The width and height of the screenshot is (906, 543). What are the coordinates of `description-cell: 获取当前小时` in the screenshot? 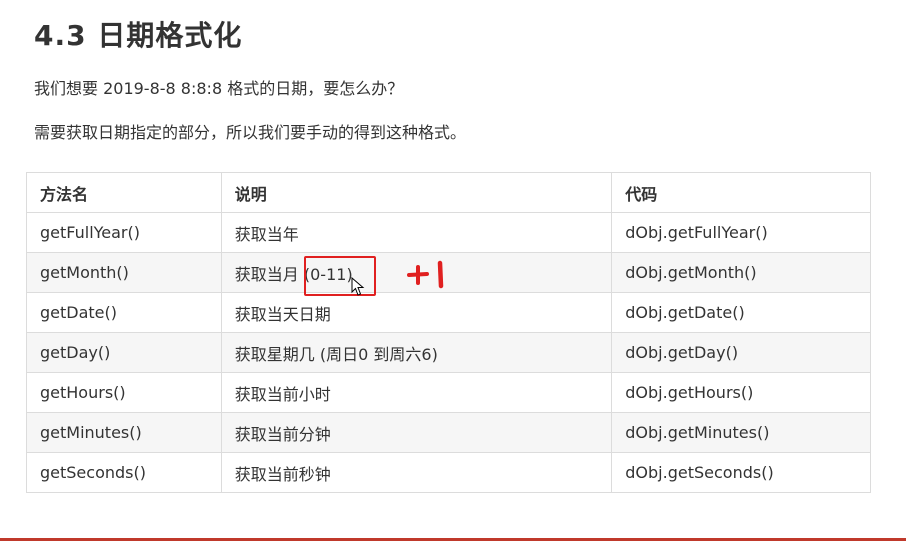 It's located at (416, 392).